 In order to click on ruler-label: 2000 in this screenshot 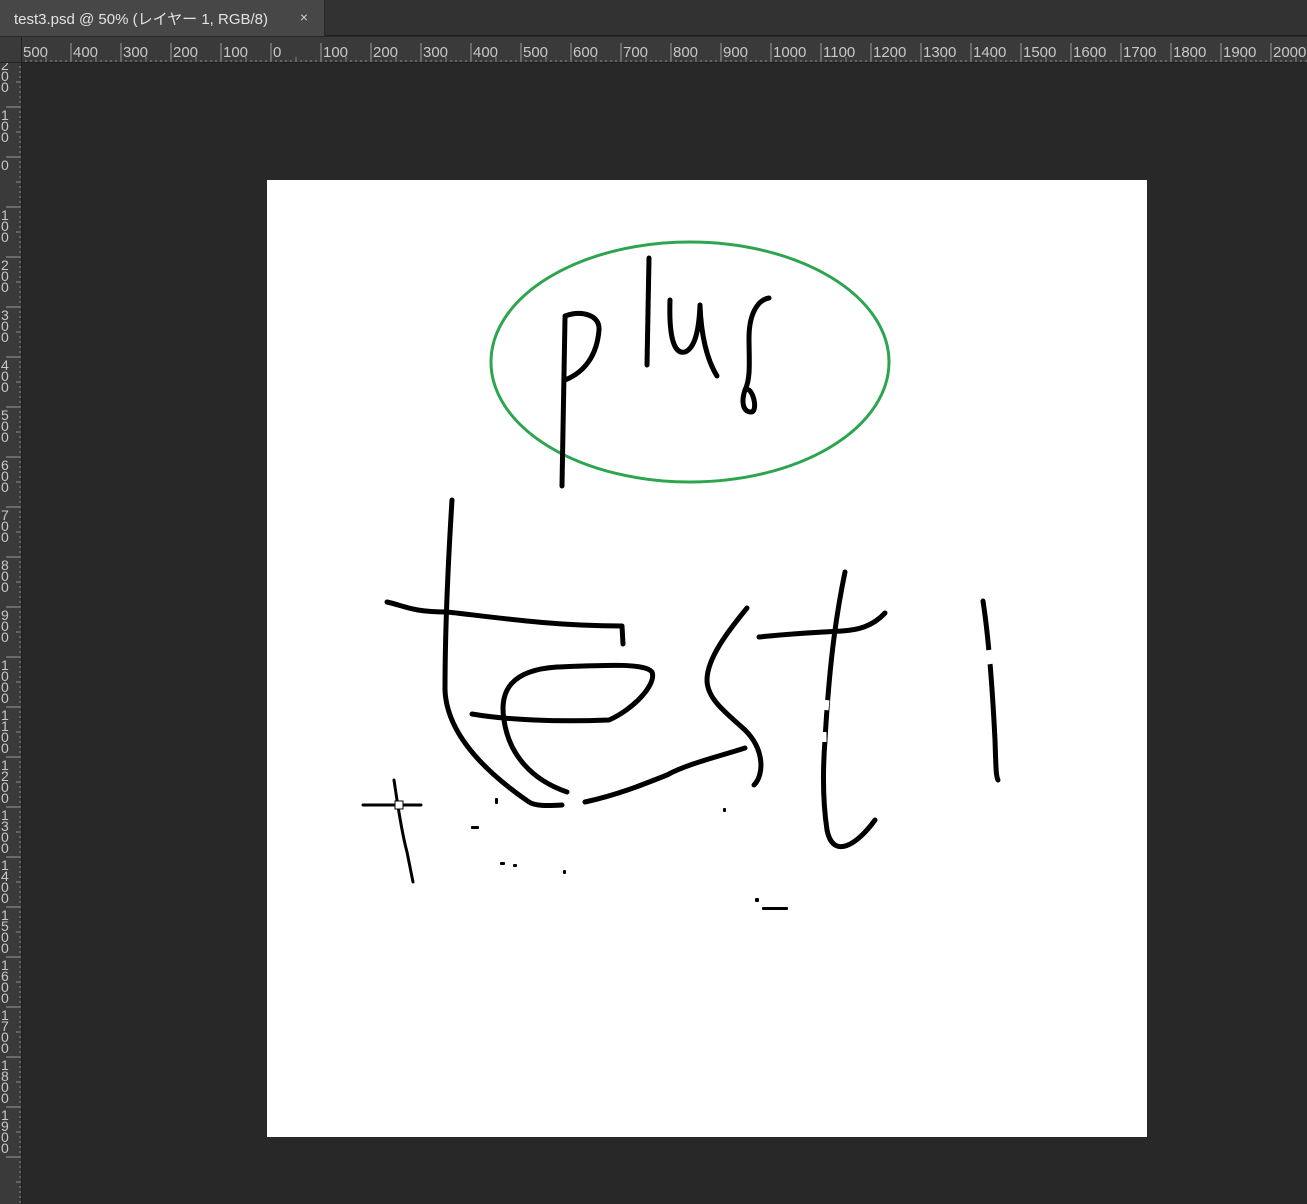, I will do `click(1289, 52)`.